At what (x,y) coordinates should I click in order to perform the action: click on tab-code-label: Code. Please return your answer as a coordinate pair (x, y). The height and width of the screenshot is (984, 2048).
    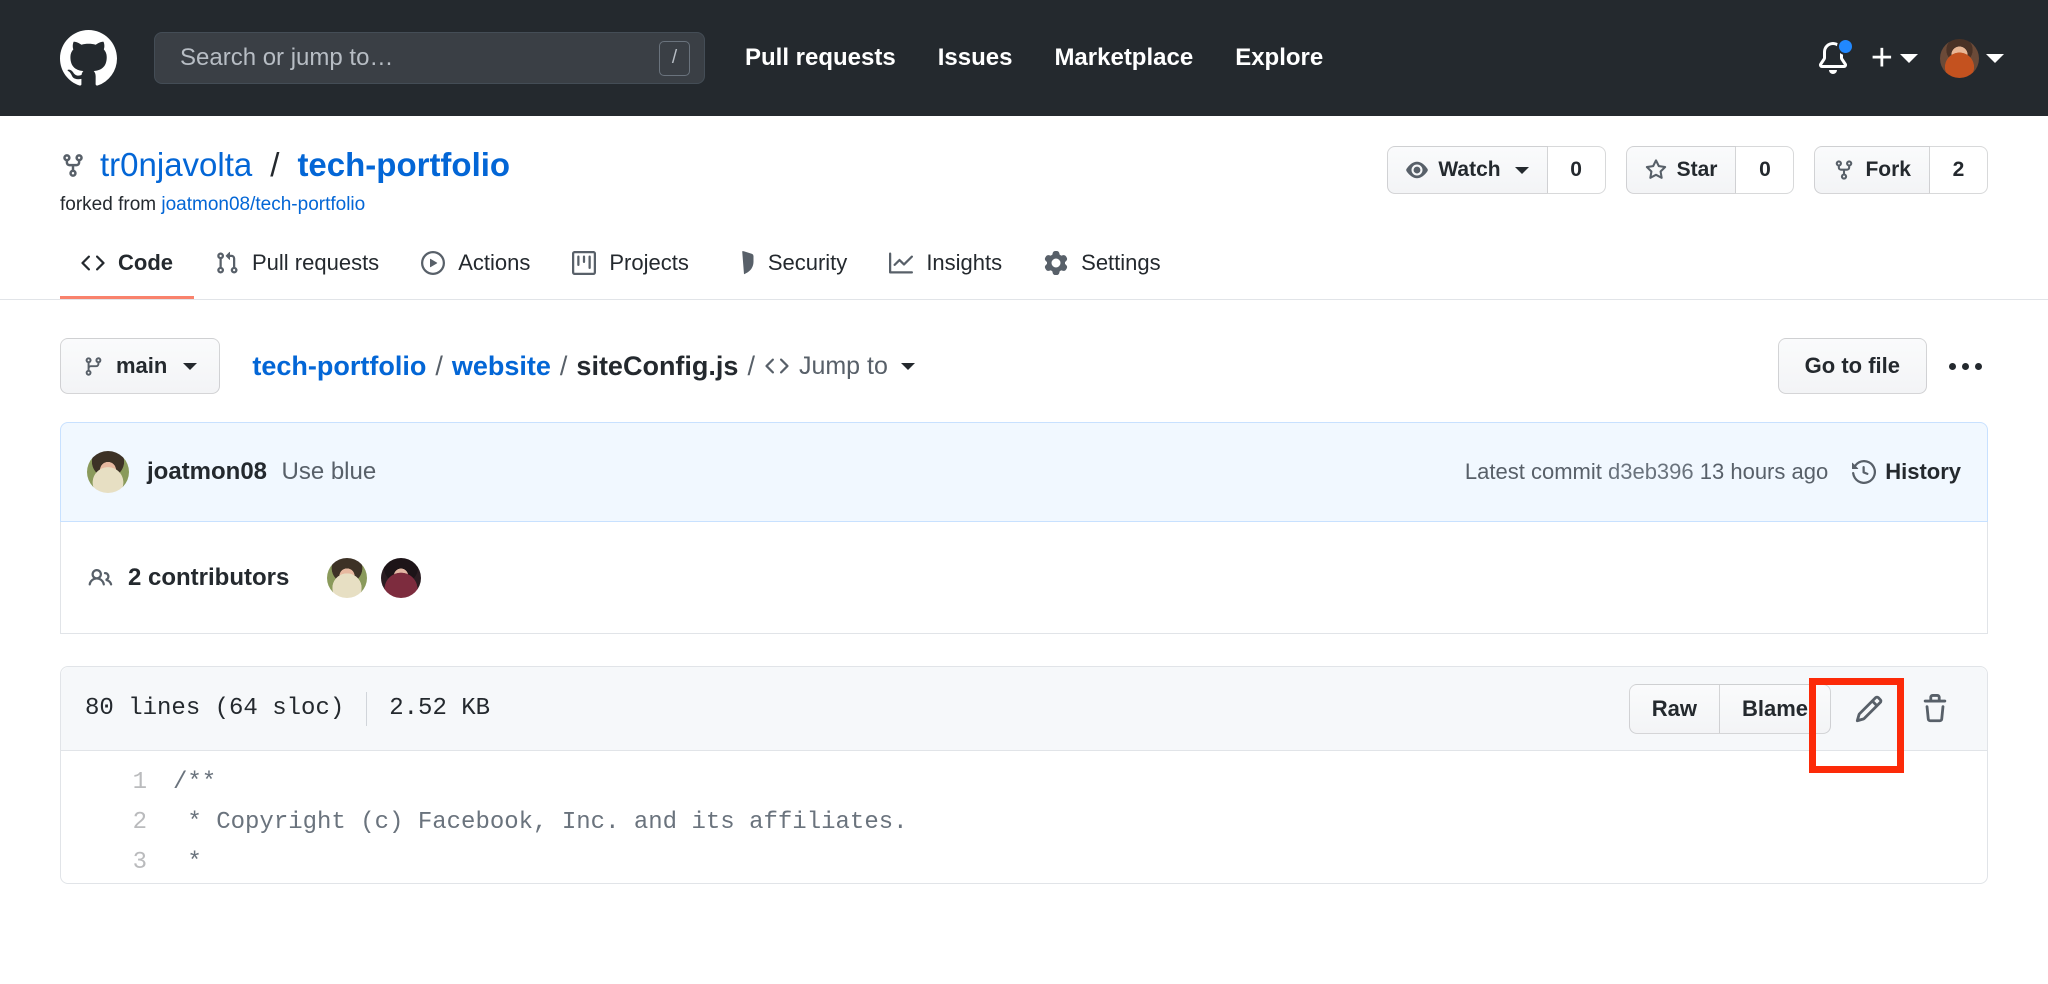
    Looking at the image, I should click on (145, 262).